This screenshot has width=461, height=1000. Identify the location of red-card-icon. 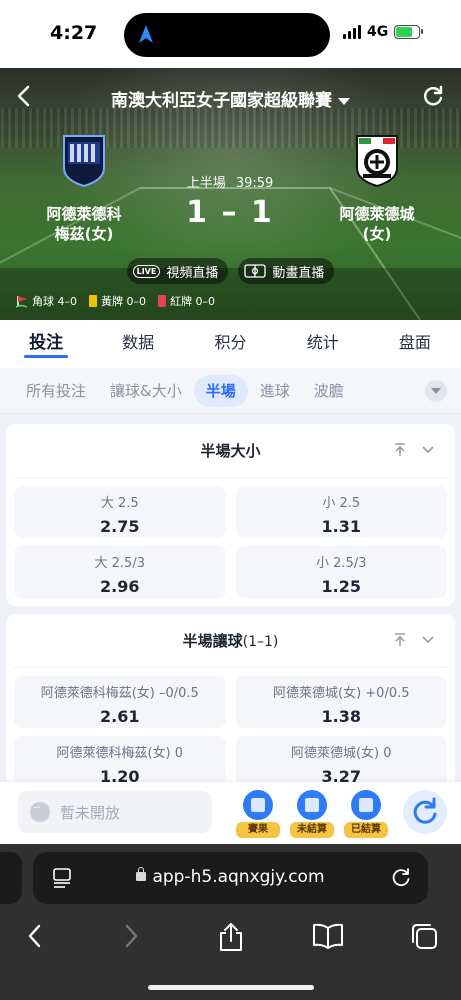
(162, 301).